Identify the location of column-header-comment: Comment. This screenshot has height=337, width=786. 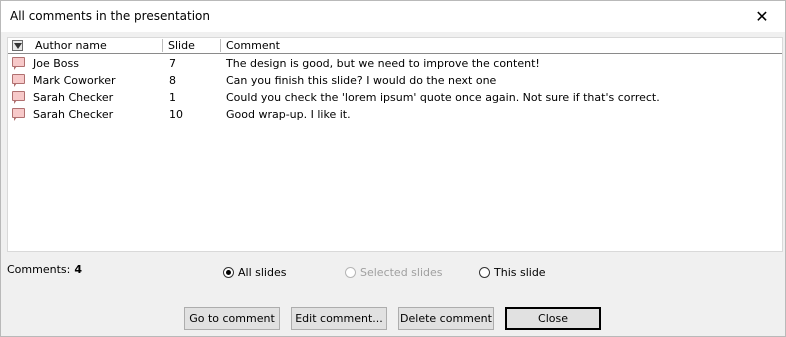
(501, 45).